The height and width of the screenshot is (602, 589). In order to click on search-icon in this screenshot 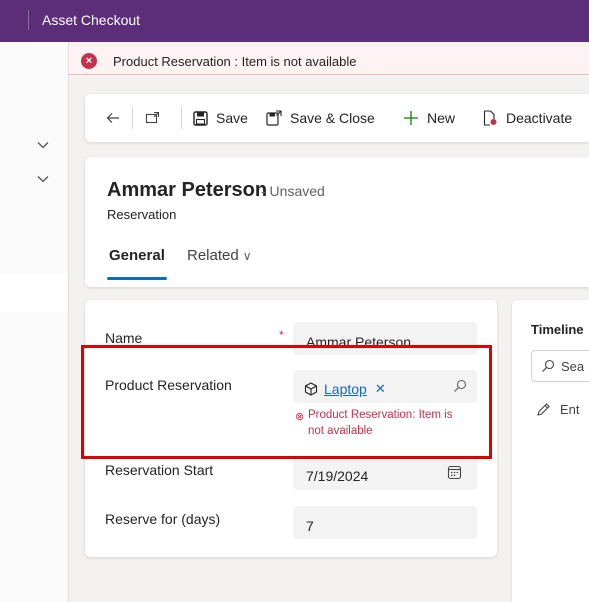, I will do `click(548, 365)`.